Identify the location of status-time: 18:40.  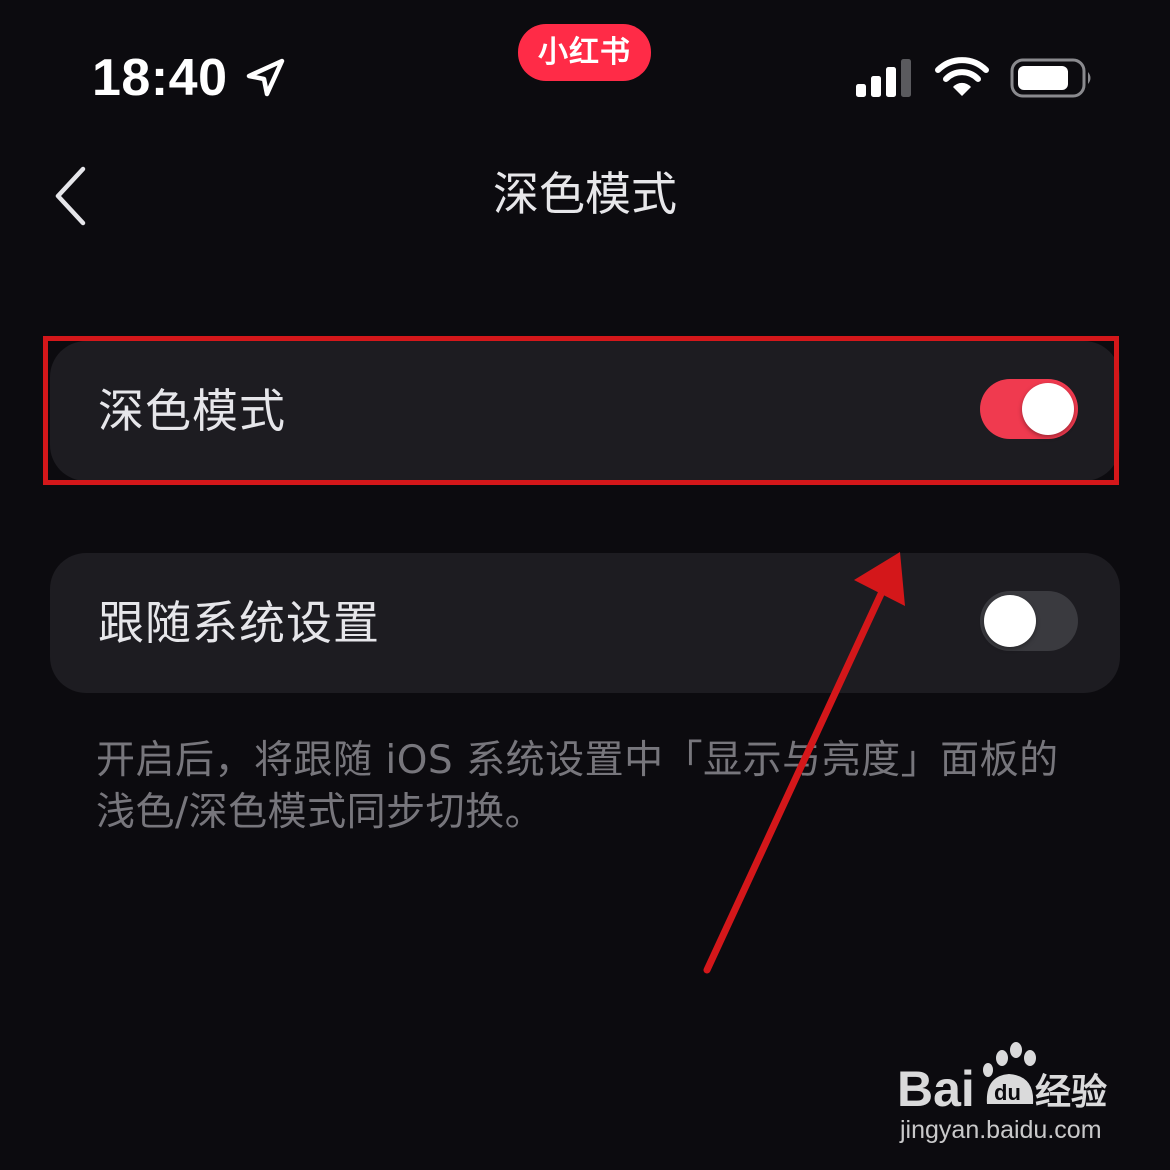
(160, 78).